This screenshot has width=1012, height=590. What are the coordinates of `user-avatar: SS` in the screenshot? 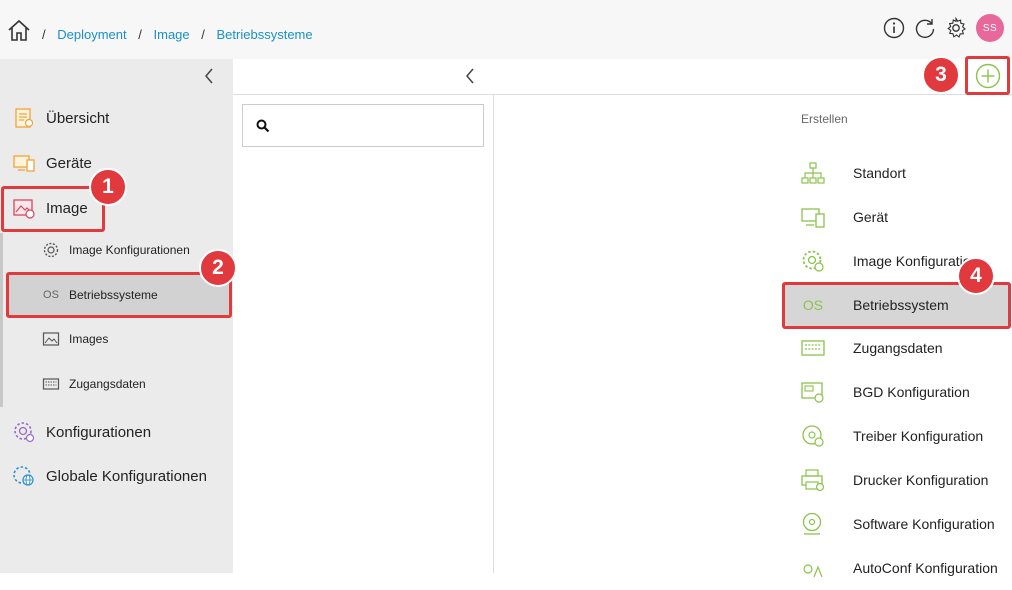 It's located at (990, 28).